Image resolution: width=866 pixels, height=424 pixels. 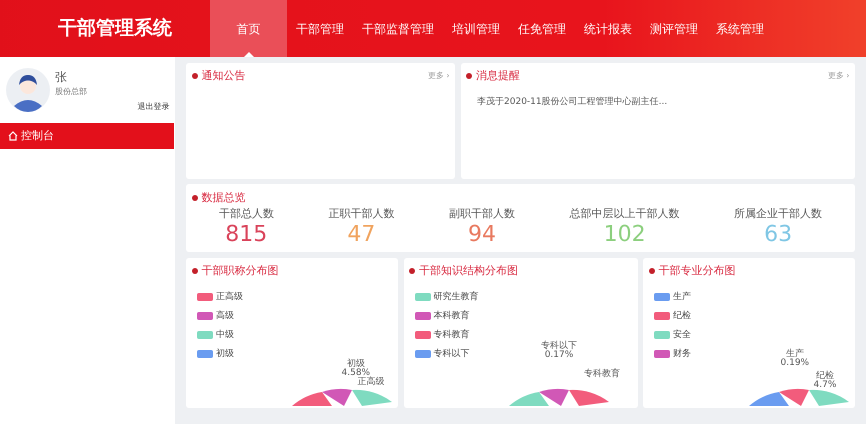 What do you see at coordinates (825, 376) in the screenshot?
I see `callout-name: 纪检` at bounding box center [825, 376].